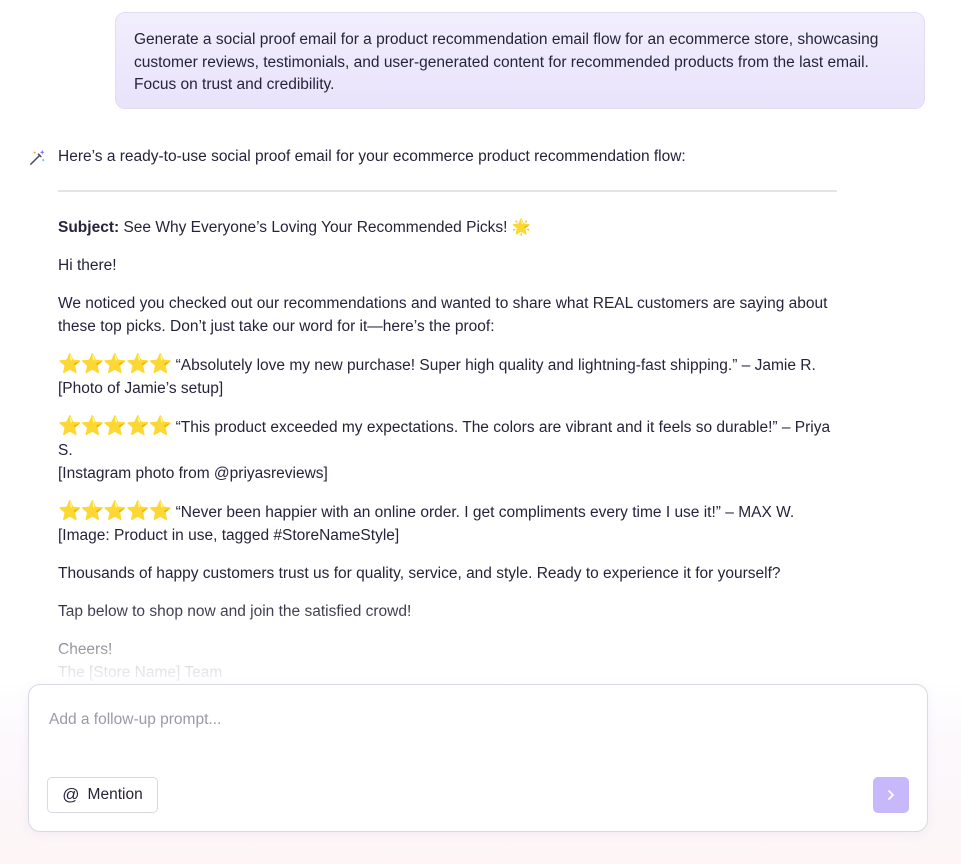 The width and height of the screenshot is (961, 864). I want to click on review-media: [Photo of Jamie’s setup], so click(141, 388).